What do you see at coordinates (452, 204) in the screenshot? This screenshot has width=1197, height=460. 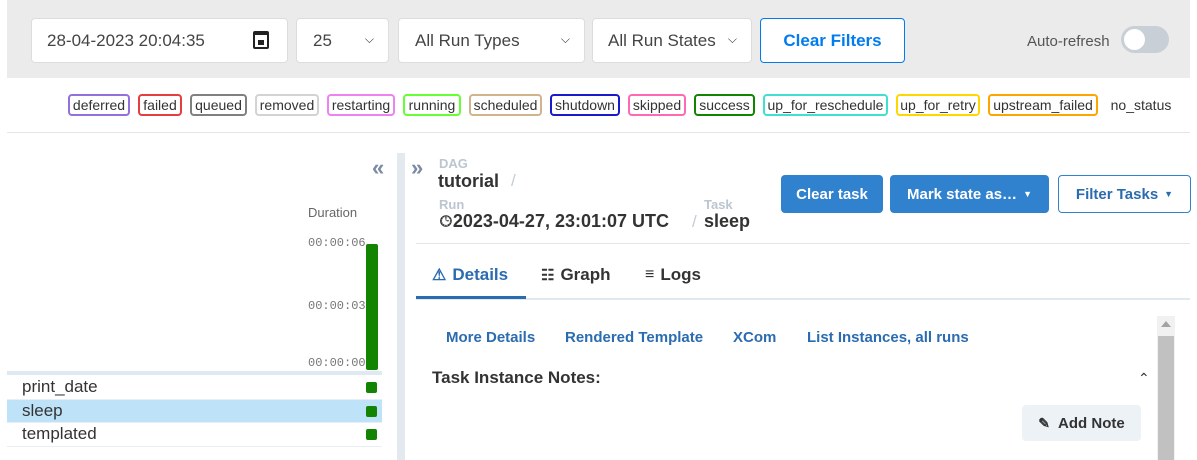 I see `run-label: Run` at bounding box center [452, 204].